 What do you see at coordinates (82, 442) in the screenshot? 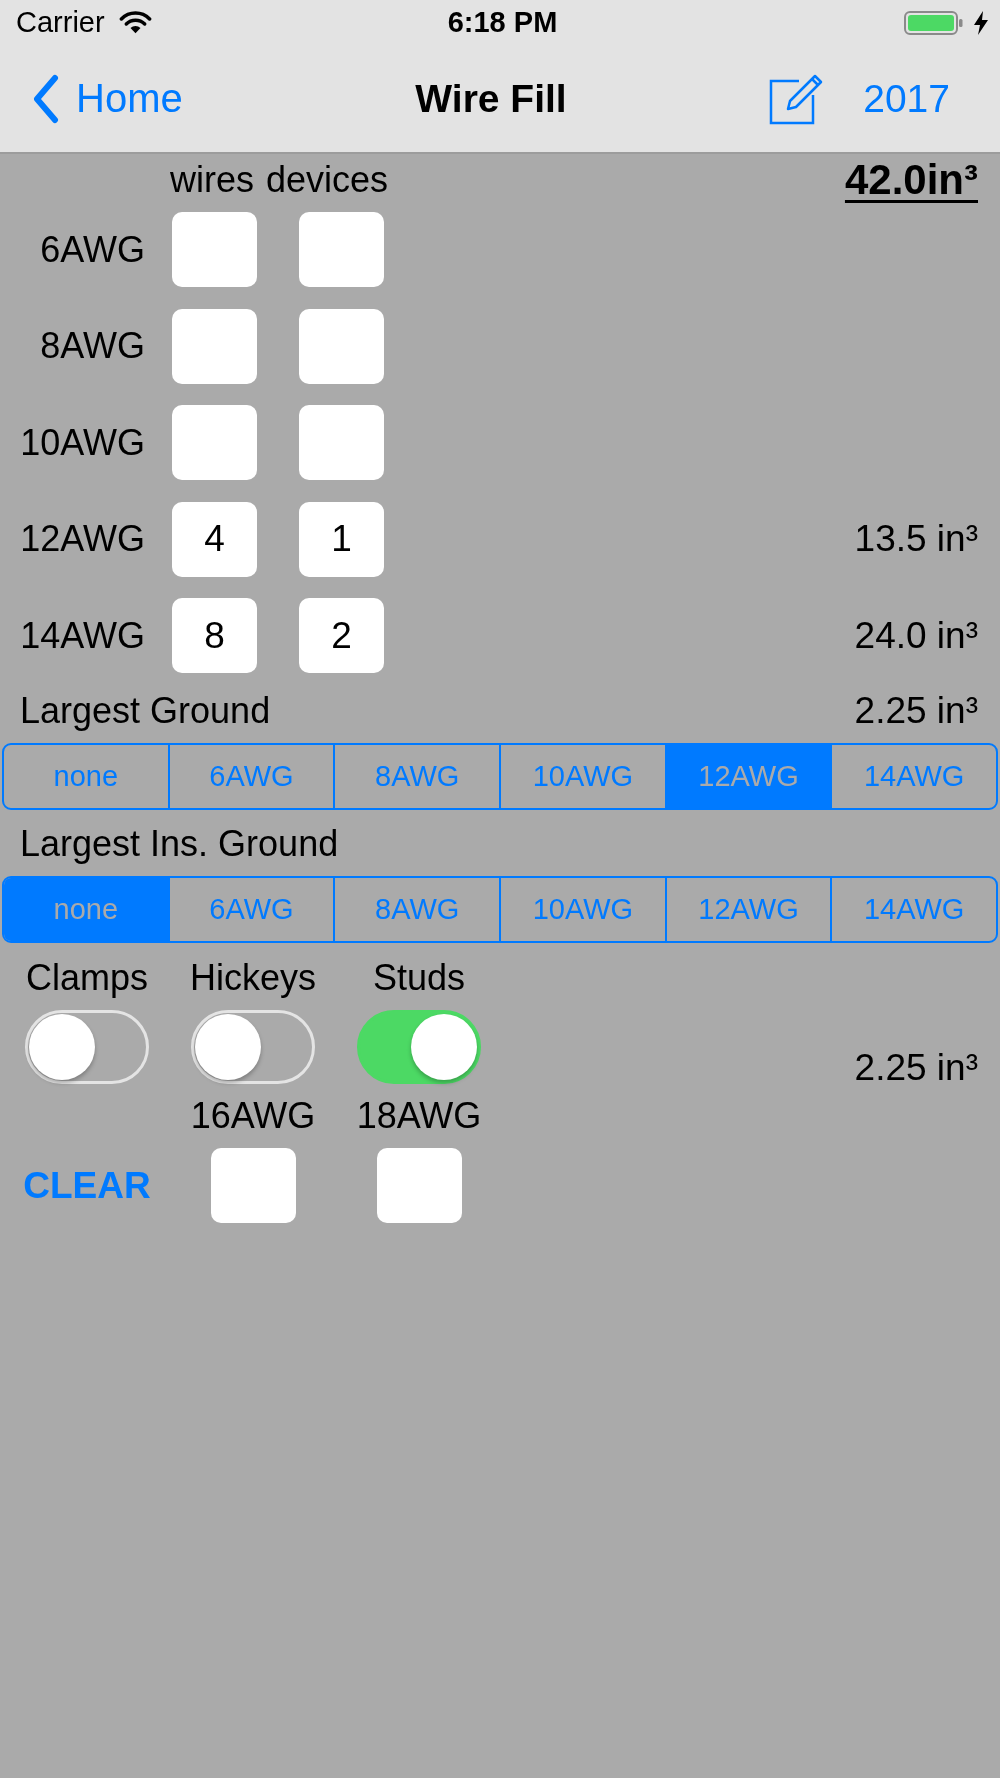
I see `wire-size-label: 10AWG` at bounding box center [82, 442].